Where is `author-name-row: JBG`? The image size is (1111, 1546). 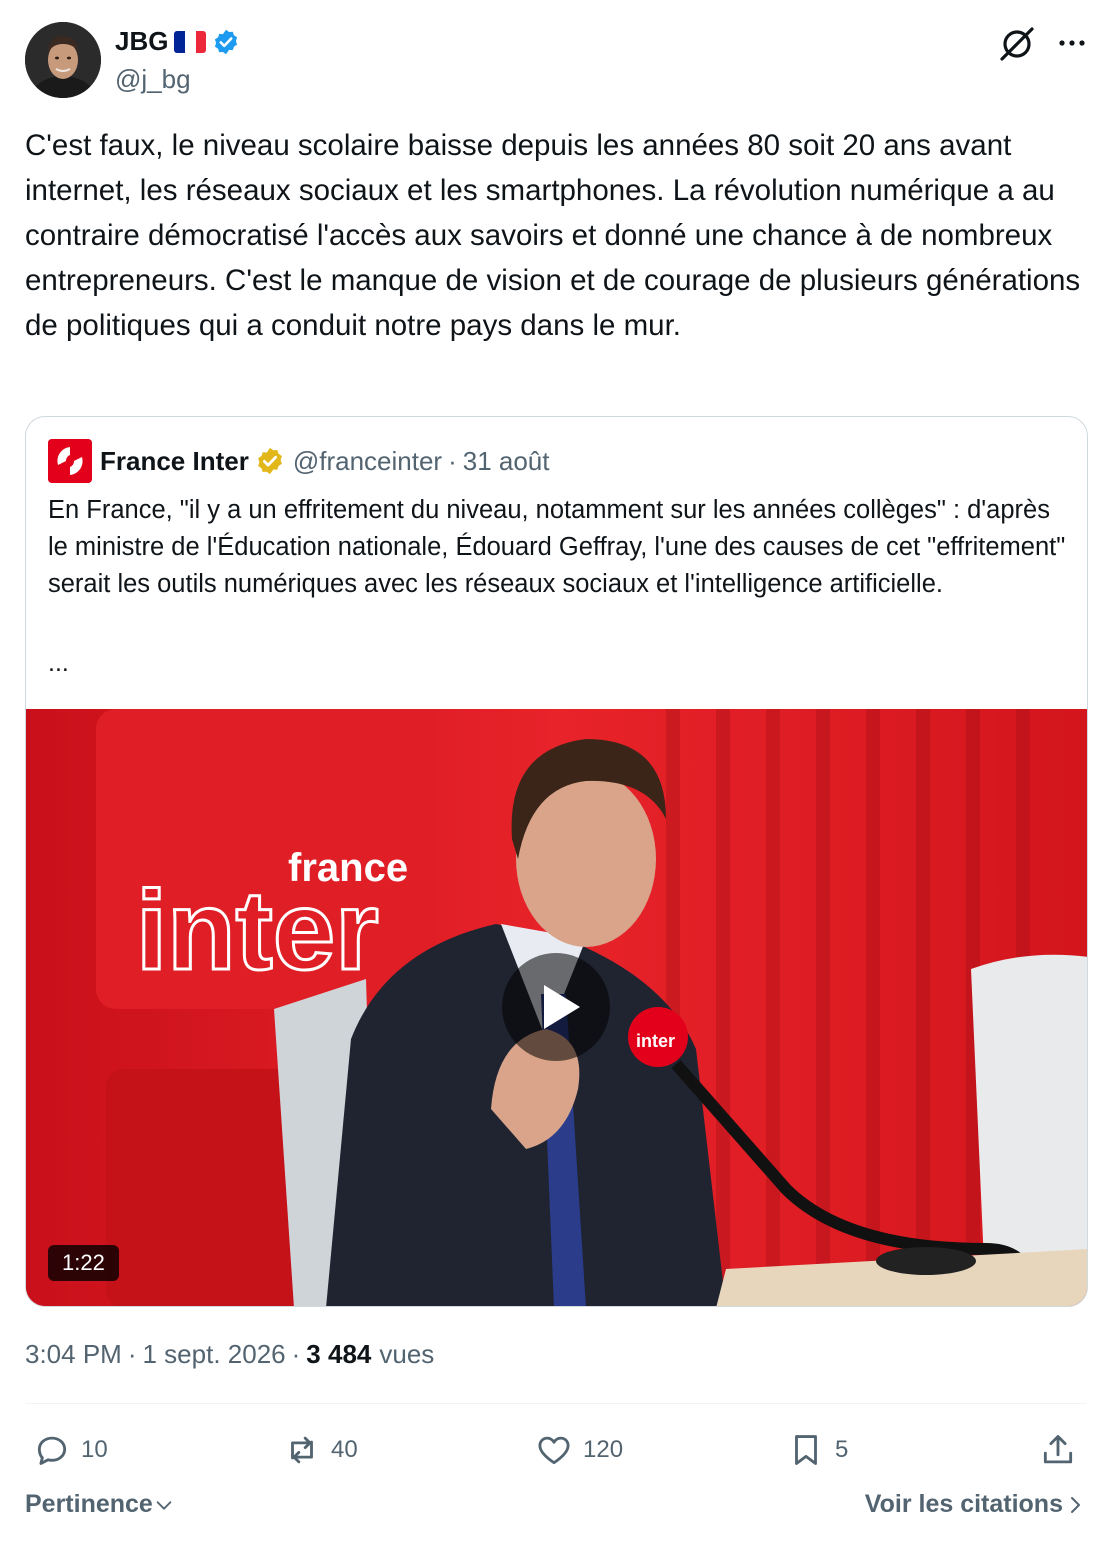 author-name-row: JBG is located at coordinates (177, 41).